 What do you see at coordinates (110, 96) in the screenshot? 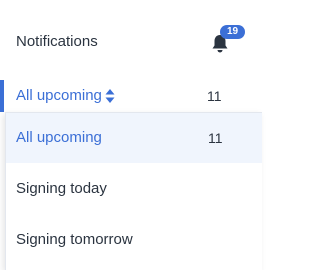
I see `sort-icon` at bounding box center [110, 96].